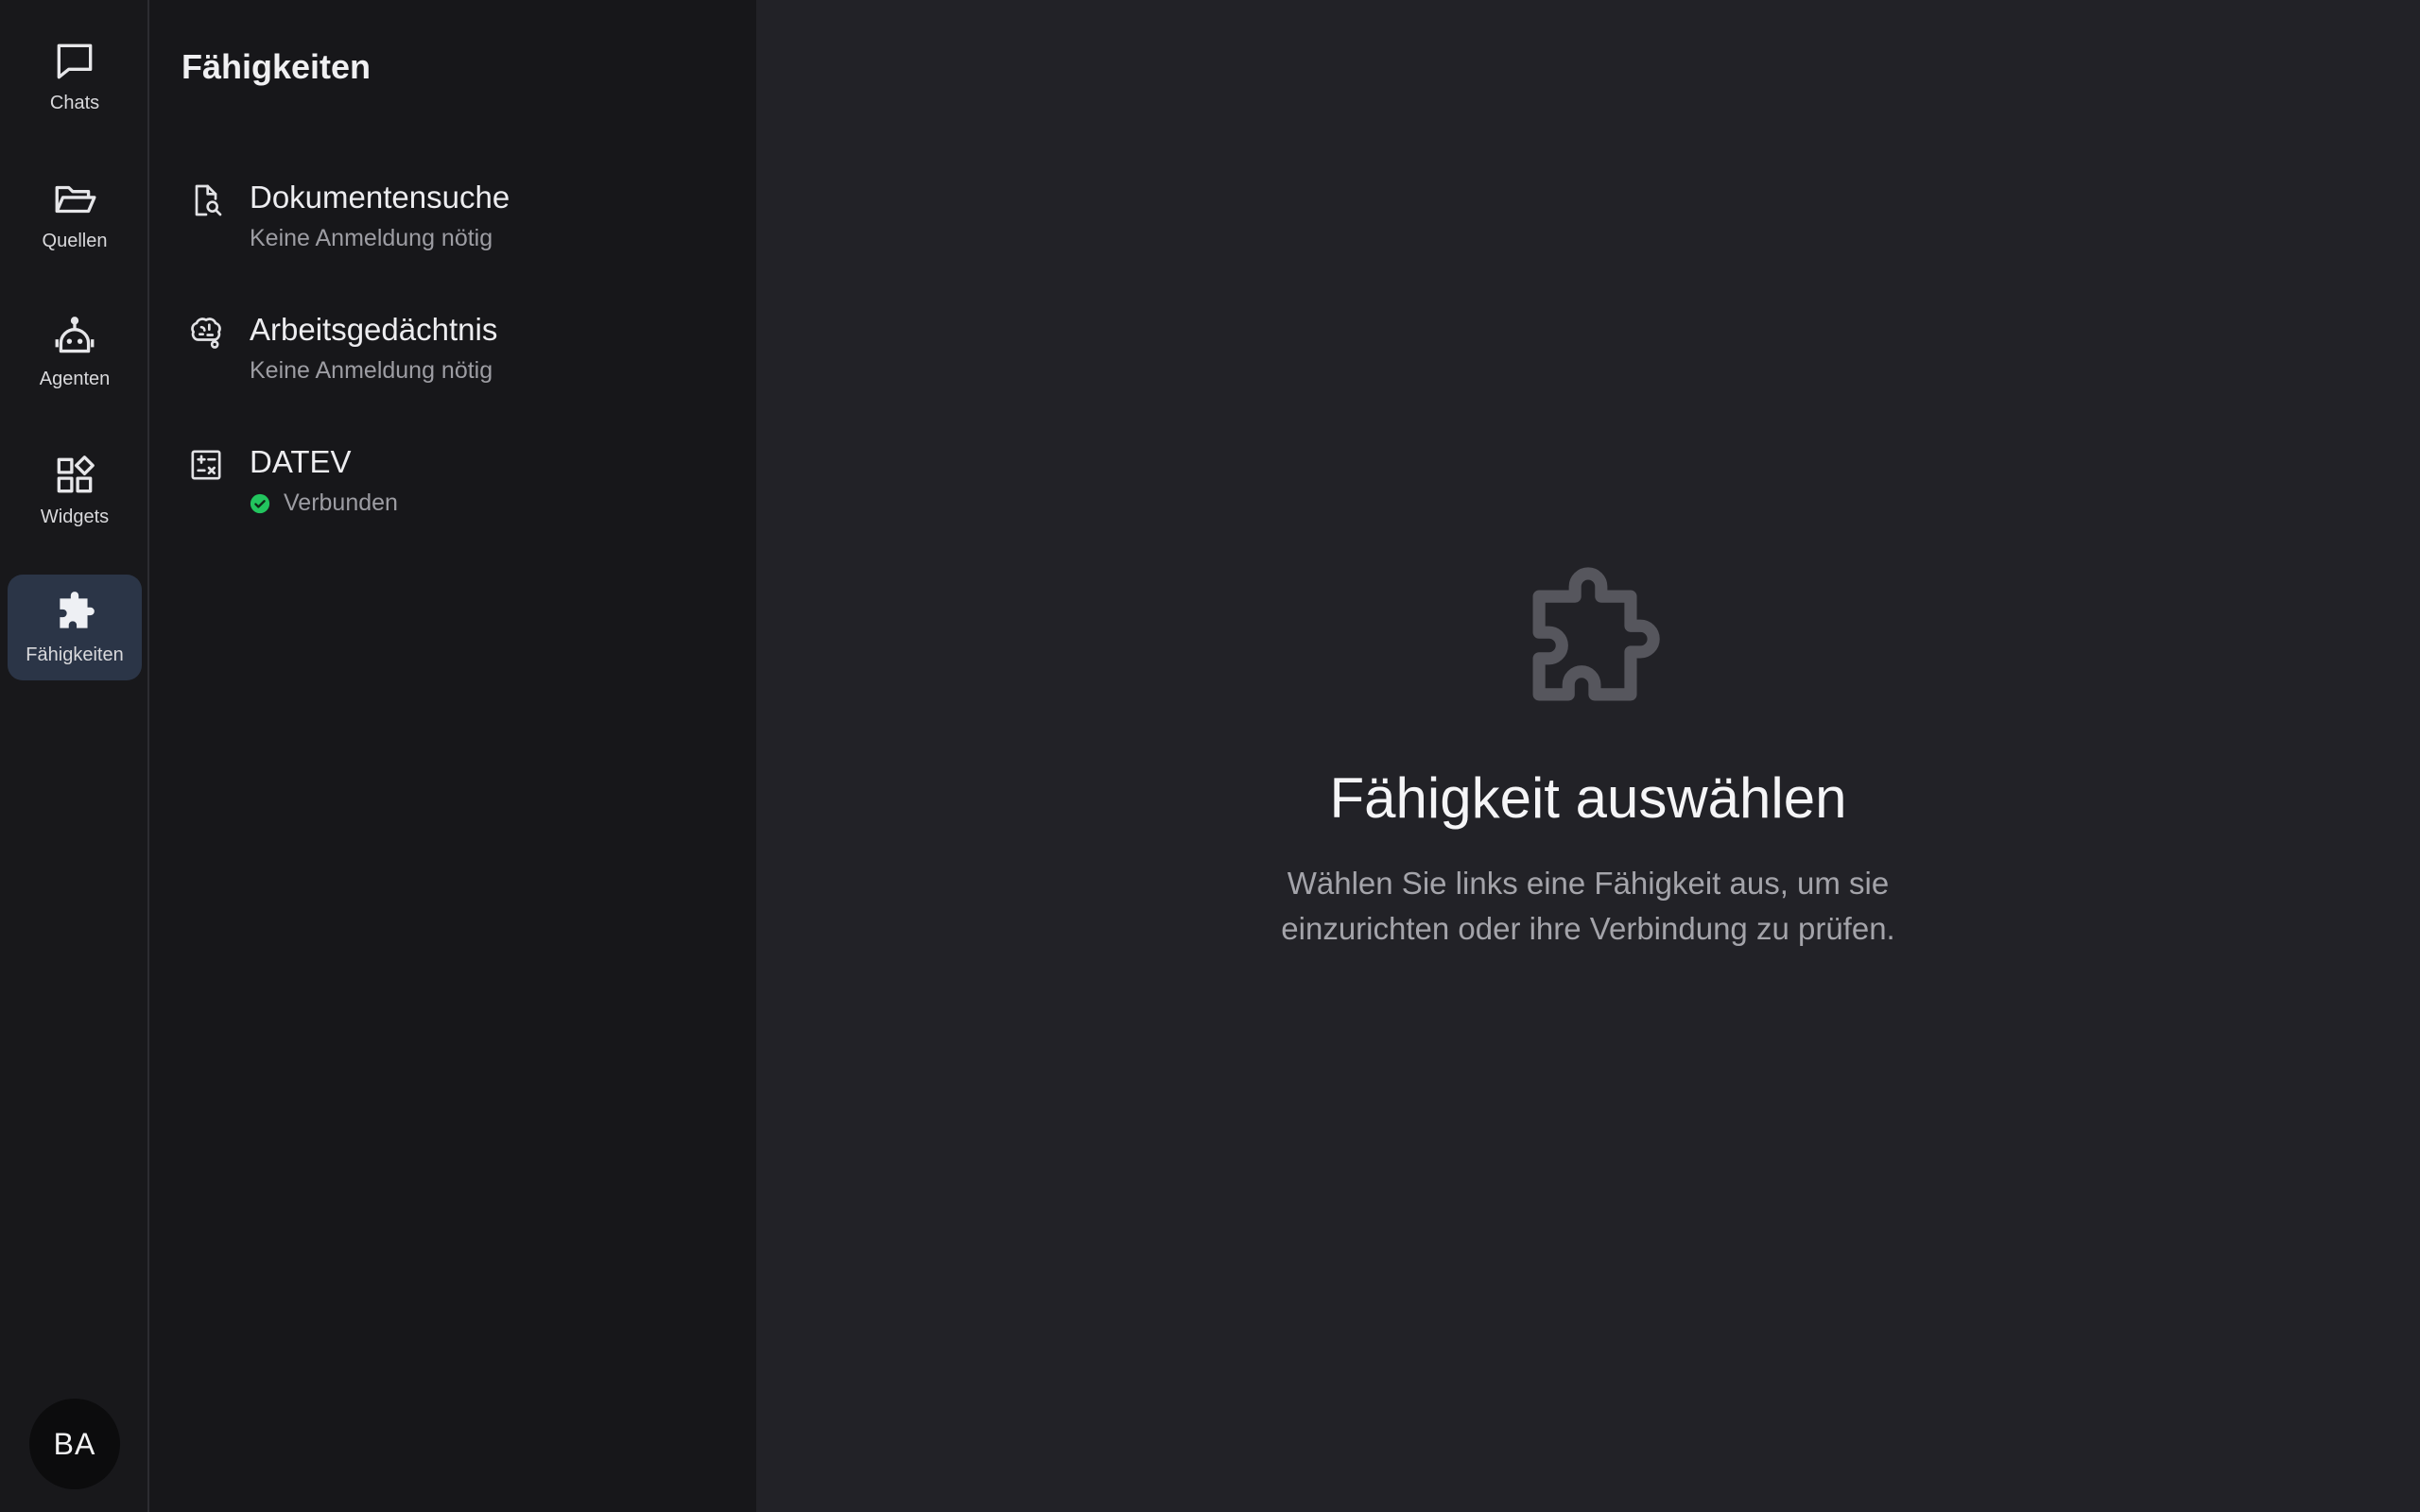 Image resolution: width=2420 pixels, height=1512 pixels. What do you see at coordinates (74, 102) in the screenshot?
I see `rail-label: Chats` at bounding box center [74, 102].